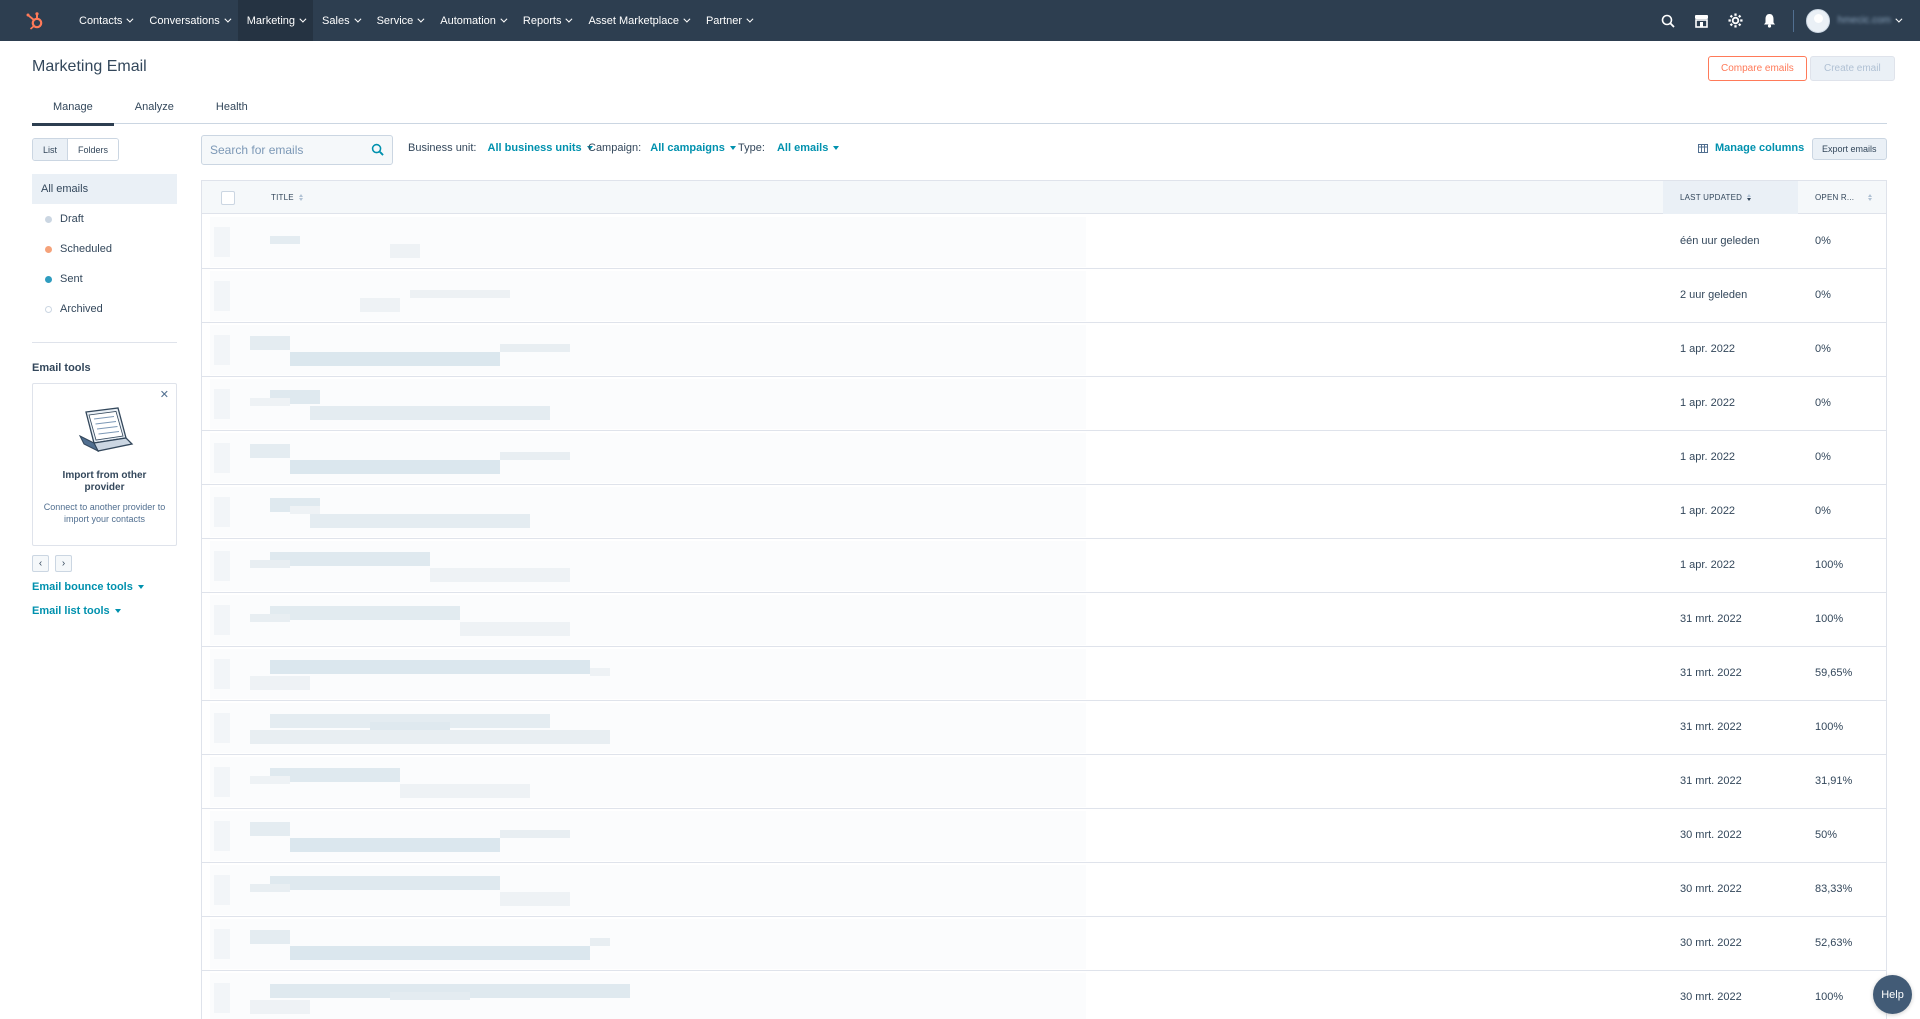  I want to click on view-folders-button: Folders, so click(93, 149).